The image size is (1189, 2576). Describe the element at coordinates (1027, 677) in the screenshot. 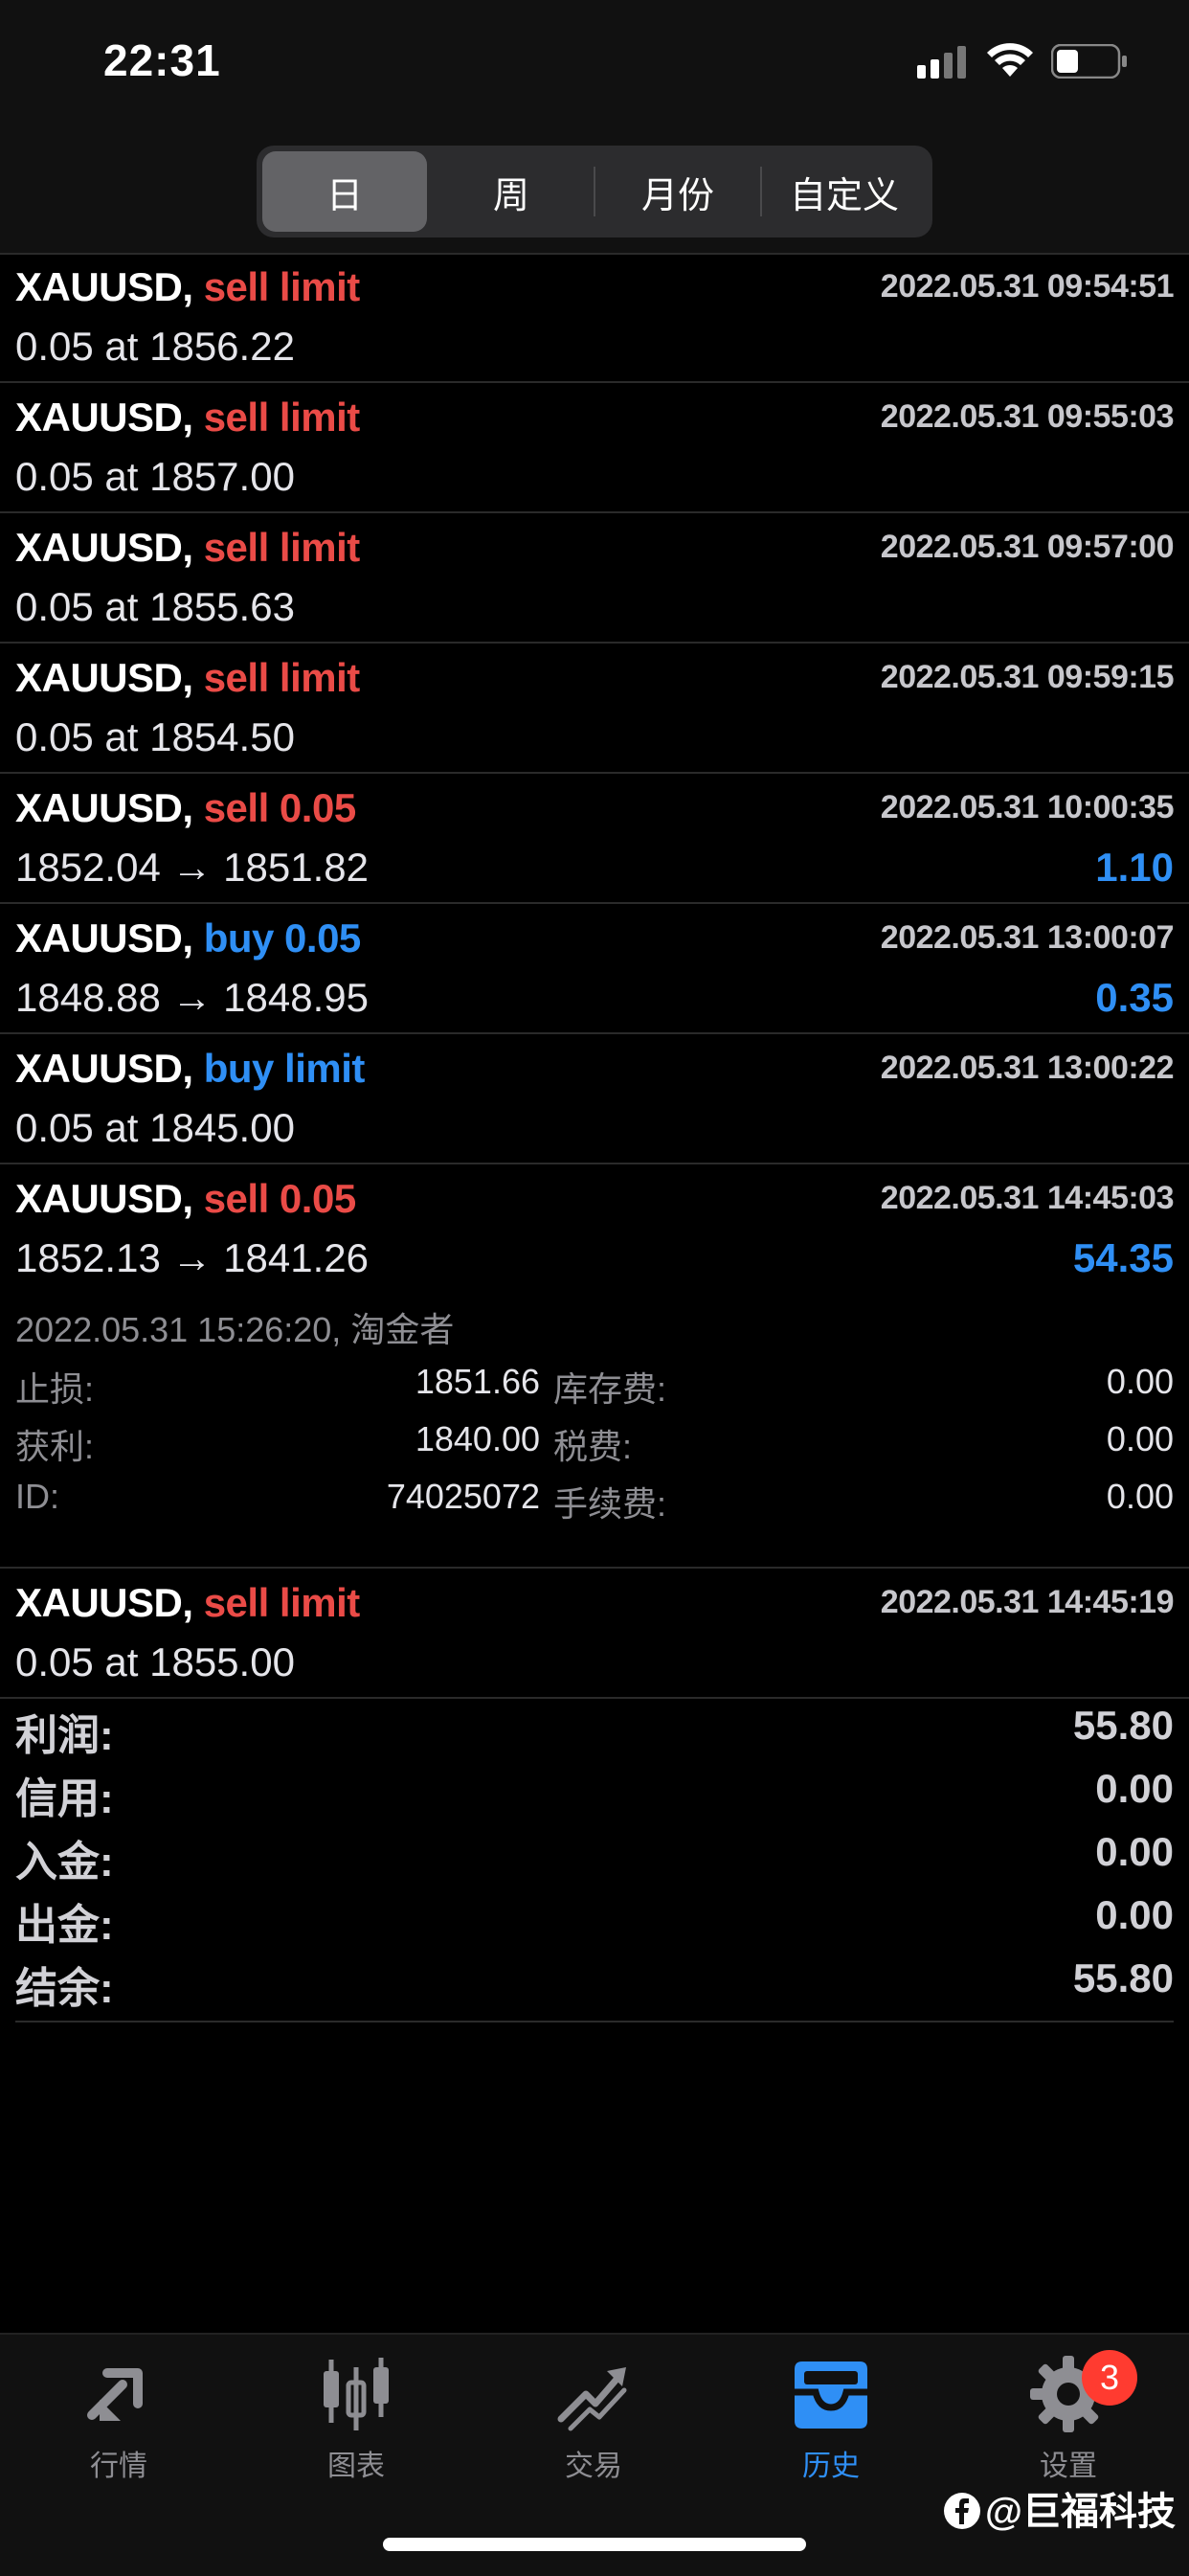

I see `order-time: 2022.05.31 09:59:15` at that location.